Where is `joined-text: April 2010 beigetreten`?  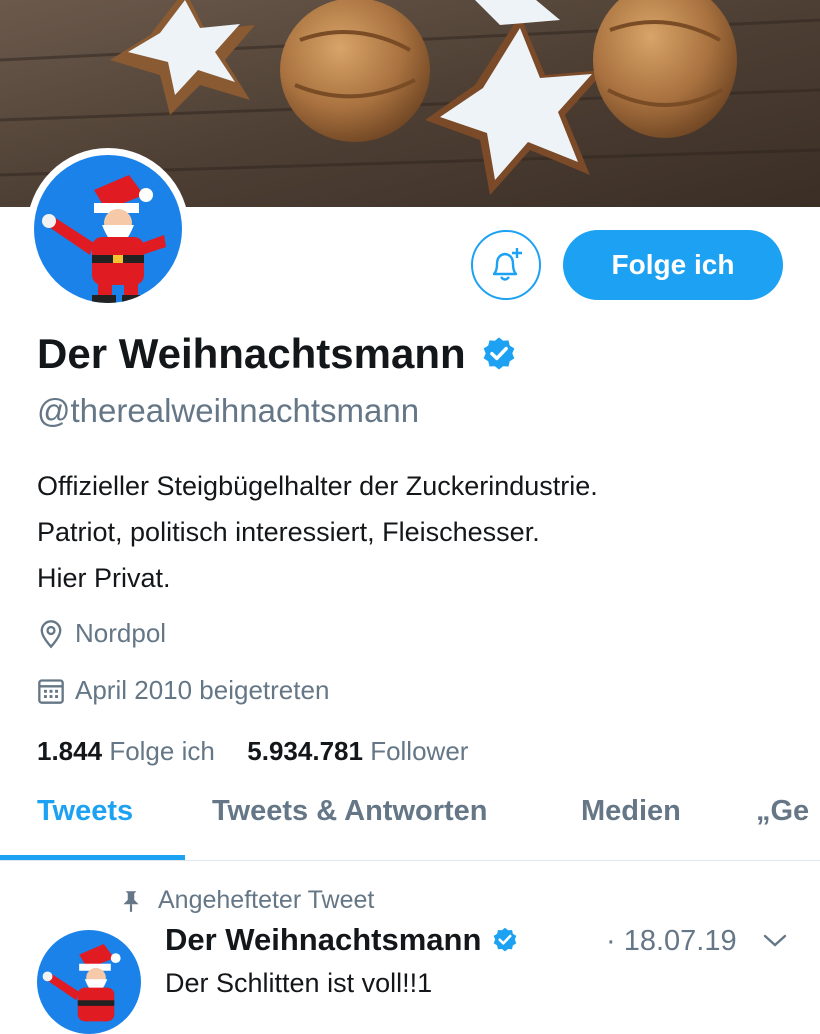
joined-text: April 2010 beigetreten is located at coordinates (202, 690).